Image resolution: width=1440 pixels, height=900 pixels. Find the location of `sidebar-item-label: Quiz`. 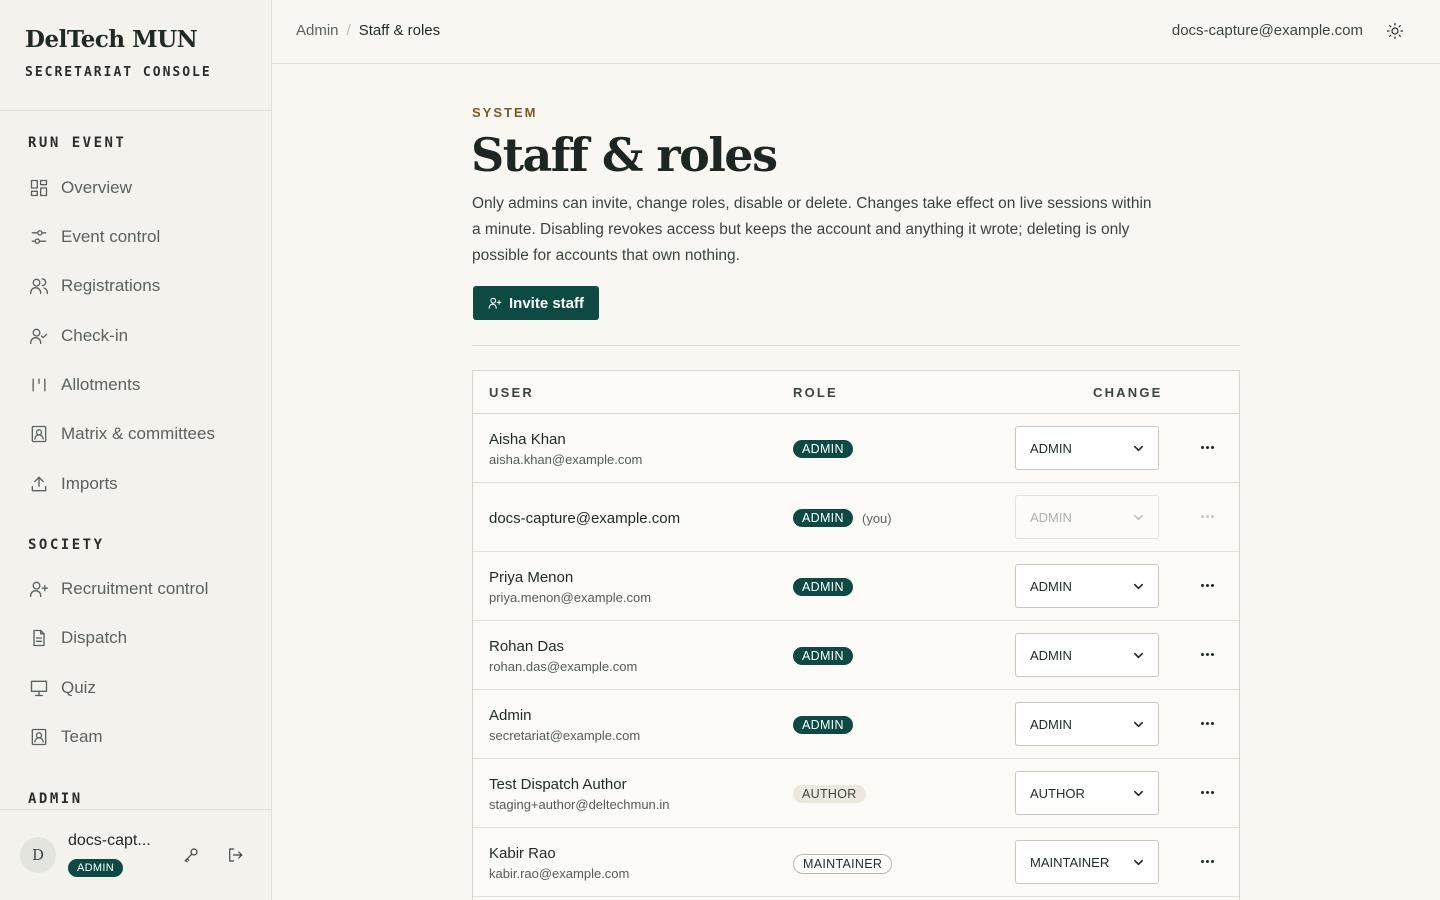

sidebar-item-label: Quiz is located at coordinates (78, 687).